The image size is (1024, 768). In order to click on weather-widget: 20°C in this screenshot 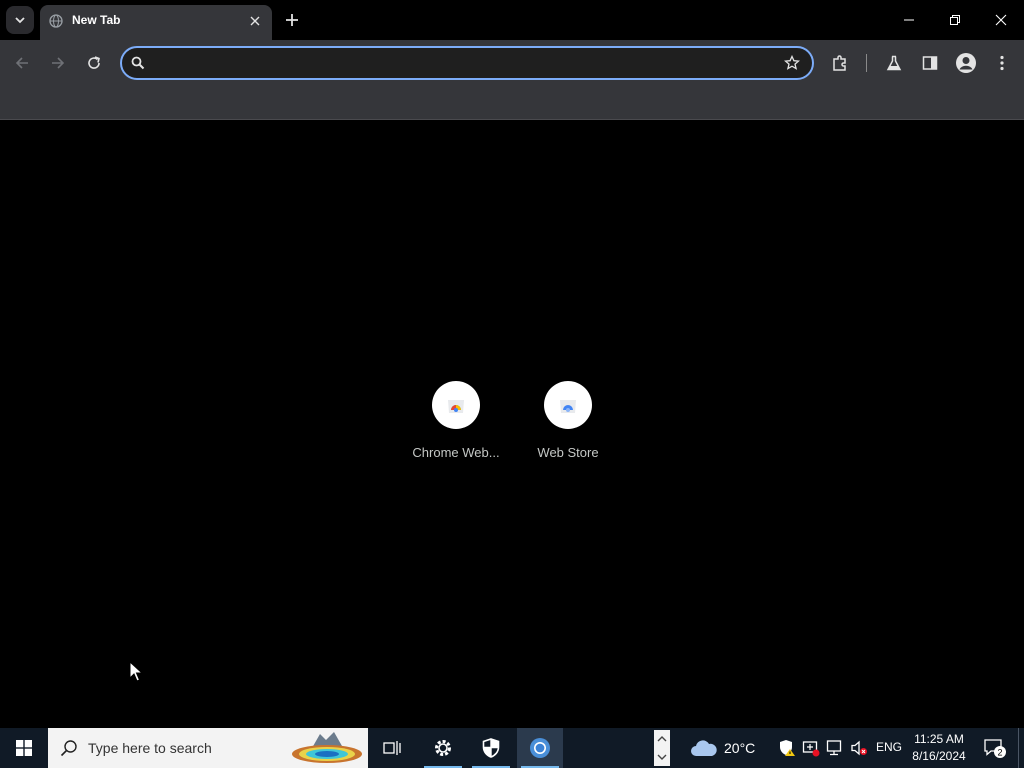, I will do `click(722, 748)`.